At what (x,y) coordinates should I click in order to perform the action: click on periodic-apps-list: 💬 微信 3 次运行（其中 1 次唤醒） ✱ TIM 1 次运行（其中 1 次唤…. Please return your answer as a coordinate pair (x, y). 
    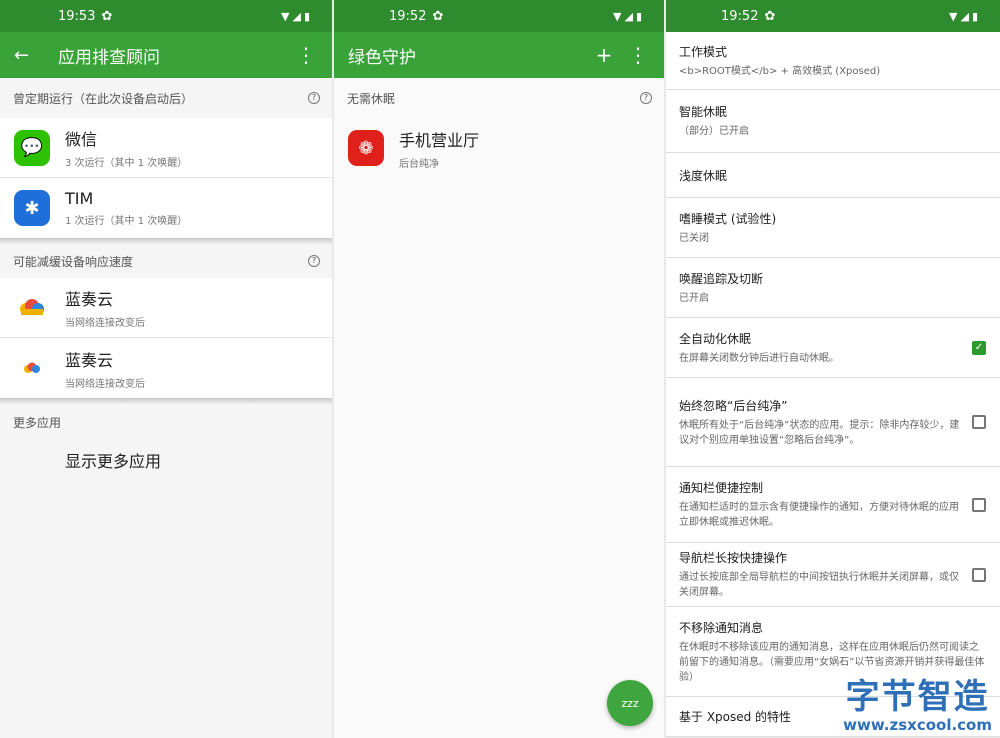
    Looking at the image, I should click on (166, 178).